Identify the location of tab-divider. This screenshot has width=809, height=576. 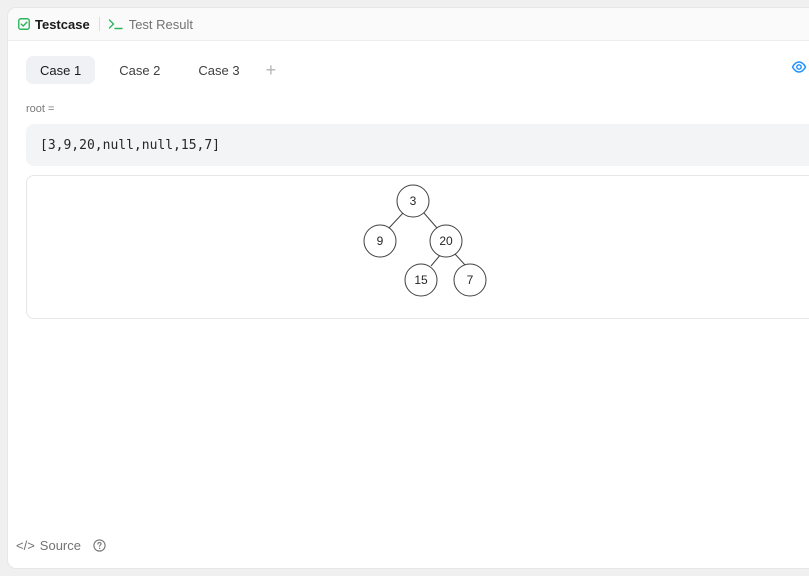
(99, 24).